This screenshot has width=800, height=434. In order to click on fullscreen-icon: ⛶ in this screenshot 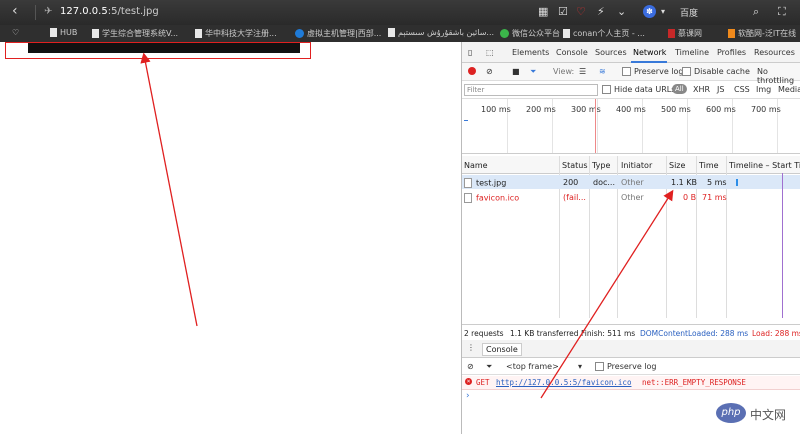, I will do `click(782, 12)`.